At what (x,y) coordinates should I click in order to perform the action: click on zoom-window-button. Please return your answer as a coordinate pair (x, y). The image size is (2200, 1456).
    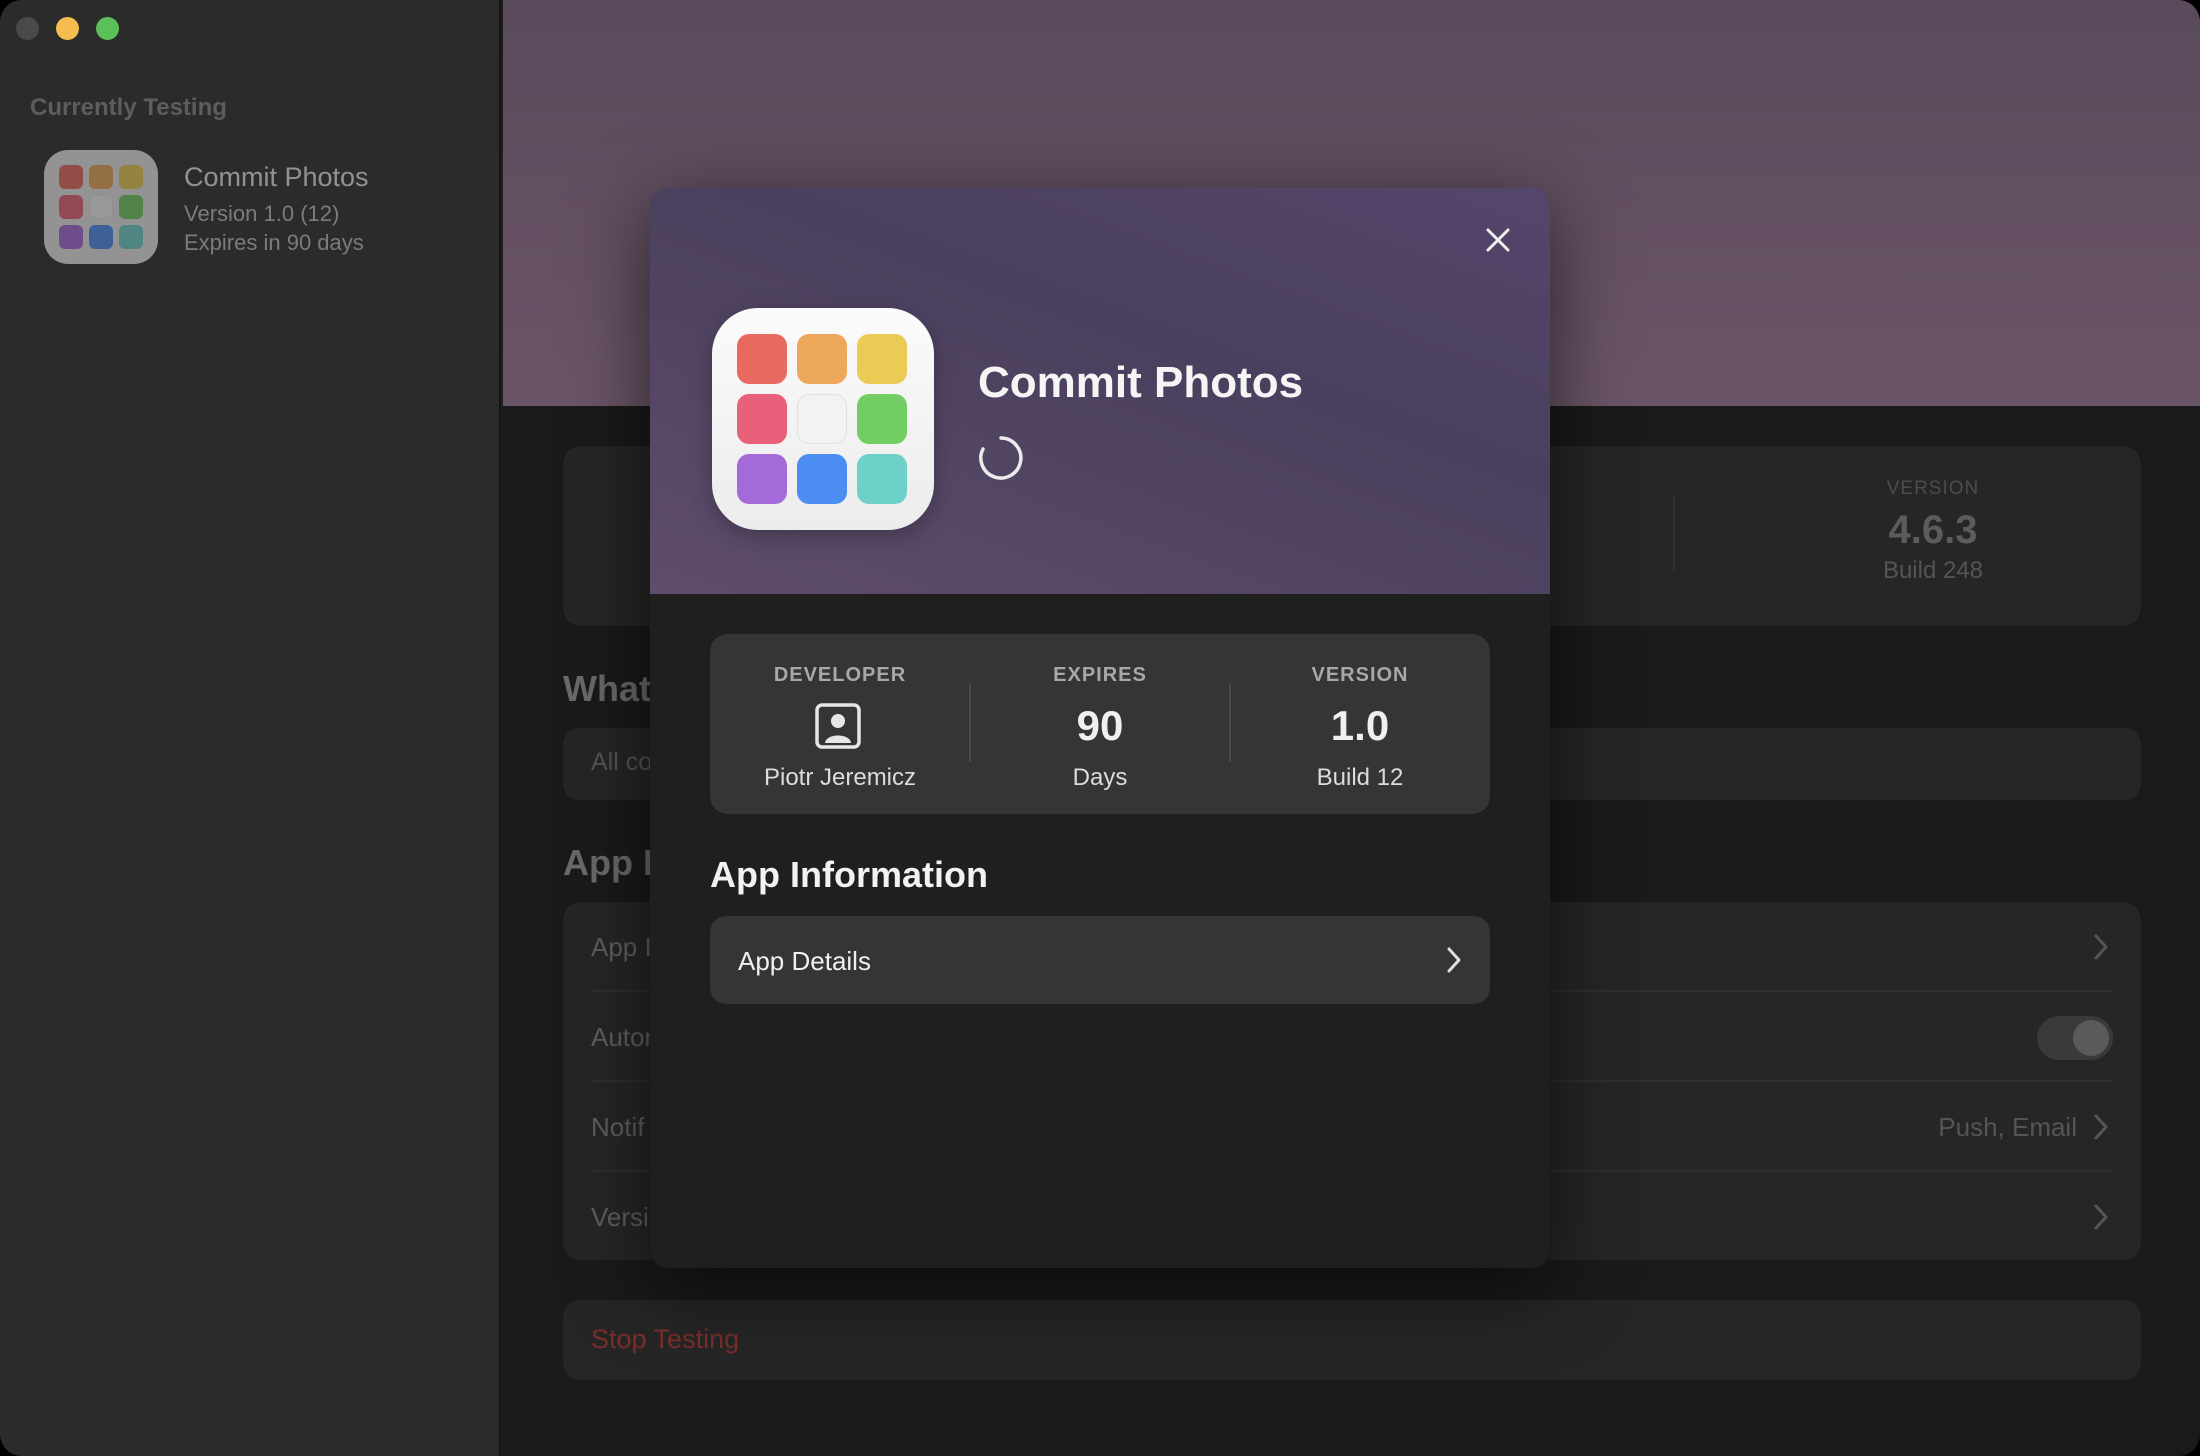
    Looking at the image, I should click on (107, 28).